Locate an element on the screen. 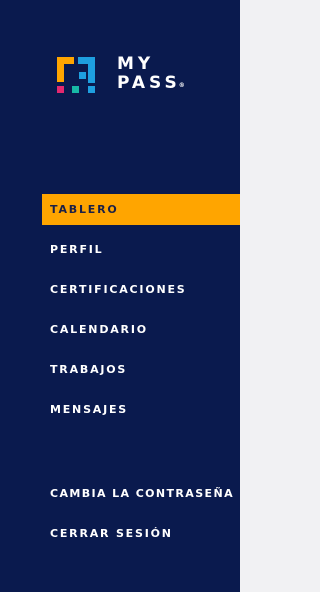  change-password-label: CAMBIA LA CONTRASEÑA is located at coordinates (142, 493).